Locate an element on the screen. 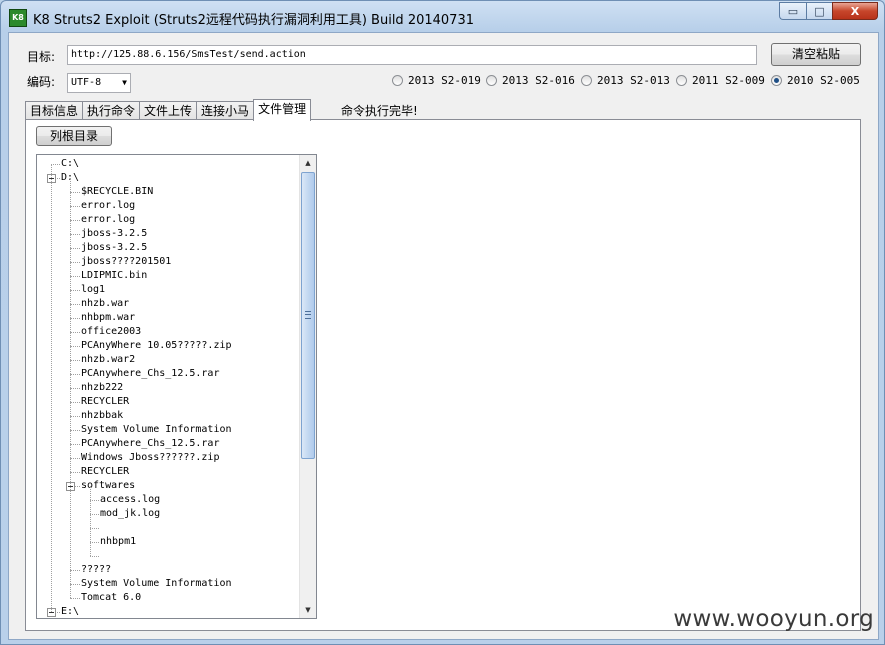 The height and width of the screenshot is (645, 885). tree-node-label: C:\ is located at coordinates (70, 163).